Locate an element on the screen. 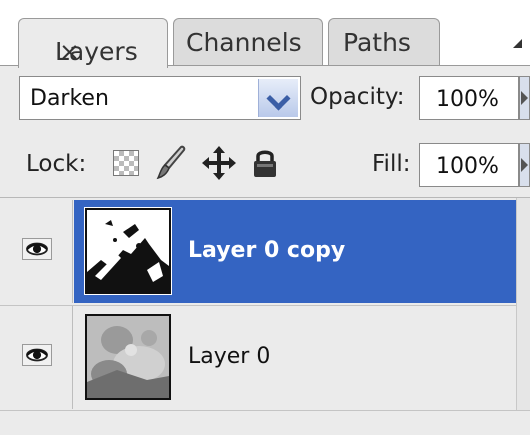 The height and width of the screenshot is (435, 530). blend-mode-dropdown: Darken is located at coordinates (160, 98).